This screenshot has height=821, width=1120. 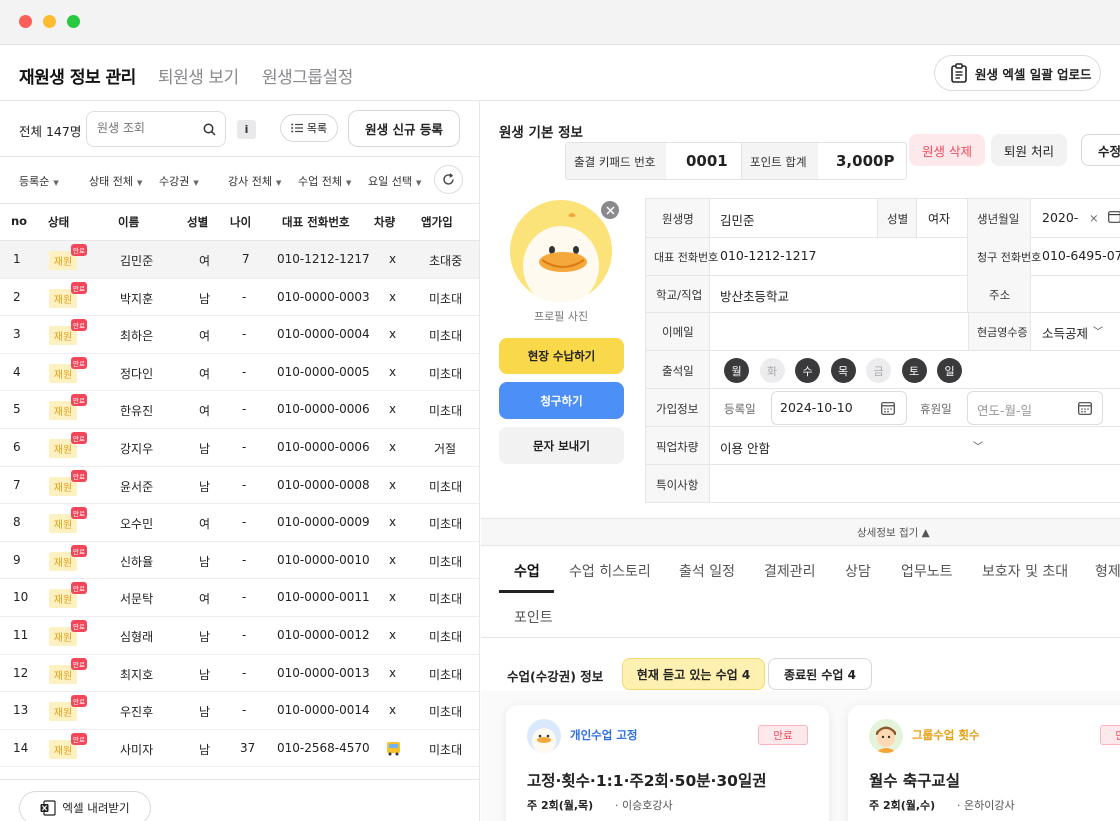 I want to click on tab-5: 업무노트, so click(x=927, y=571).